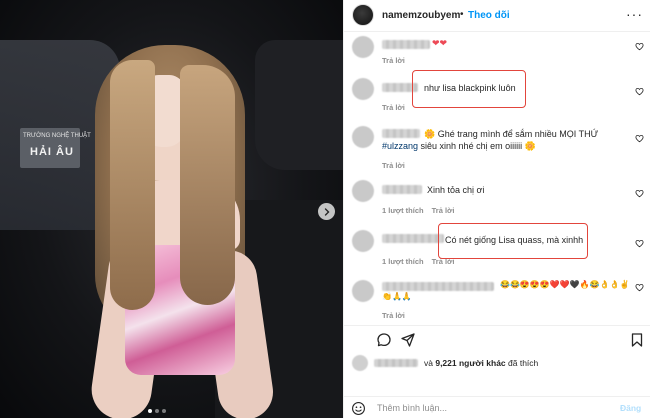 The image size is (650, 418). I want to click on likes-prefix: và, so click(430, 363).